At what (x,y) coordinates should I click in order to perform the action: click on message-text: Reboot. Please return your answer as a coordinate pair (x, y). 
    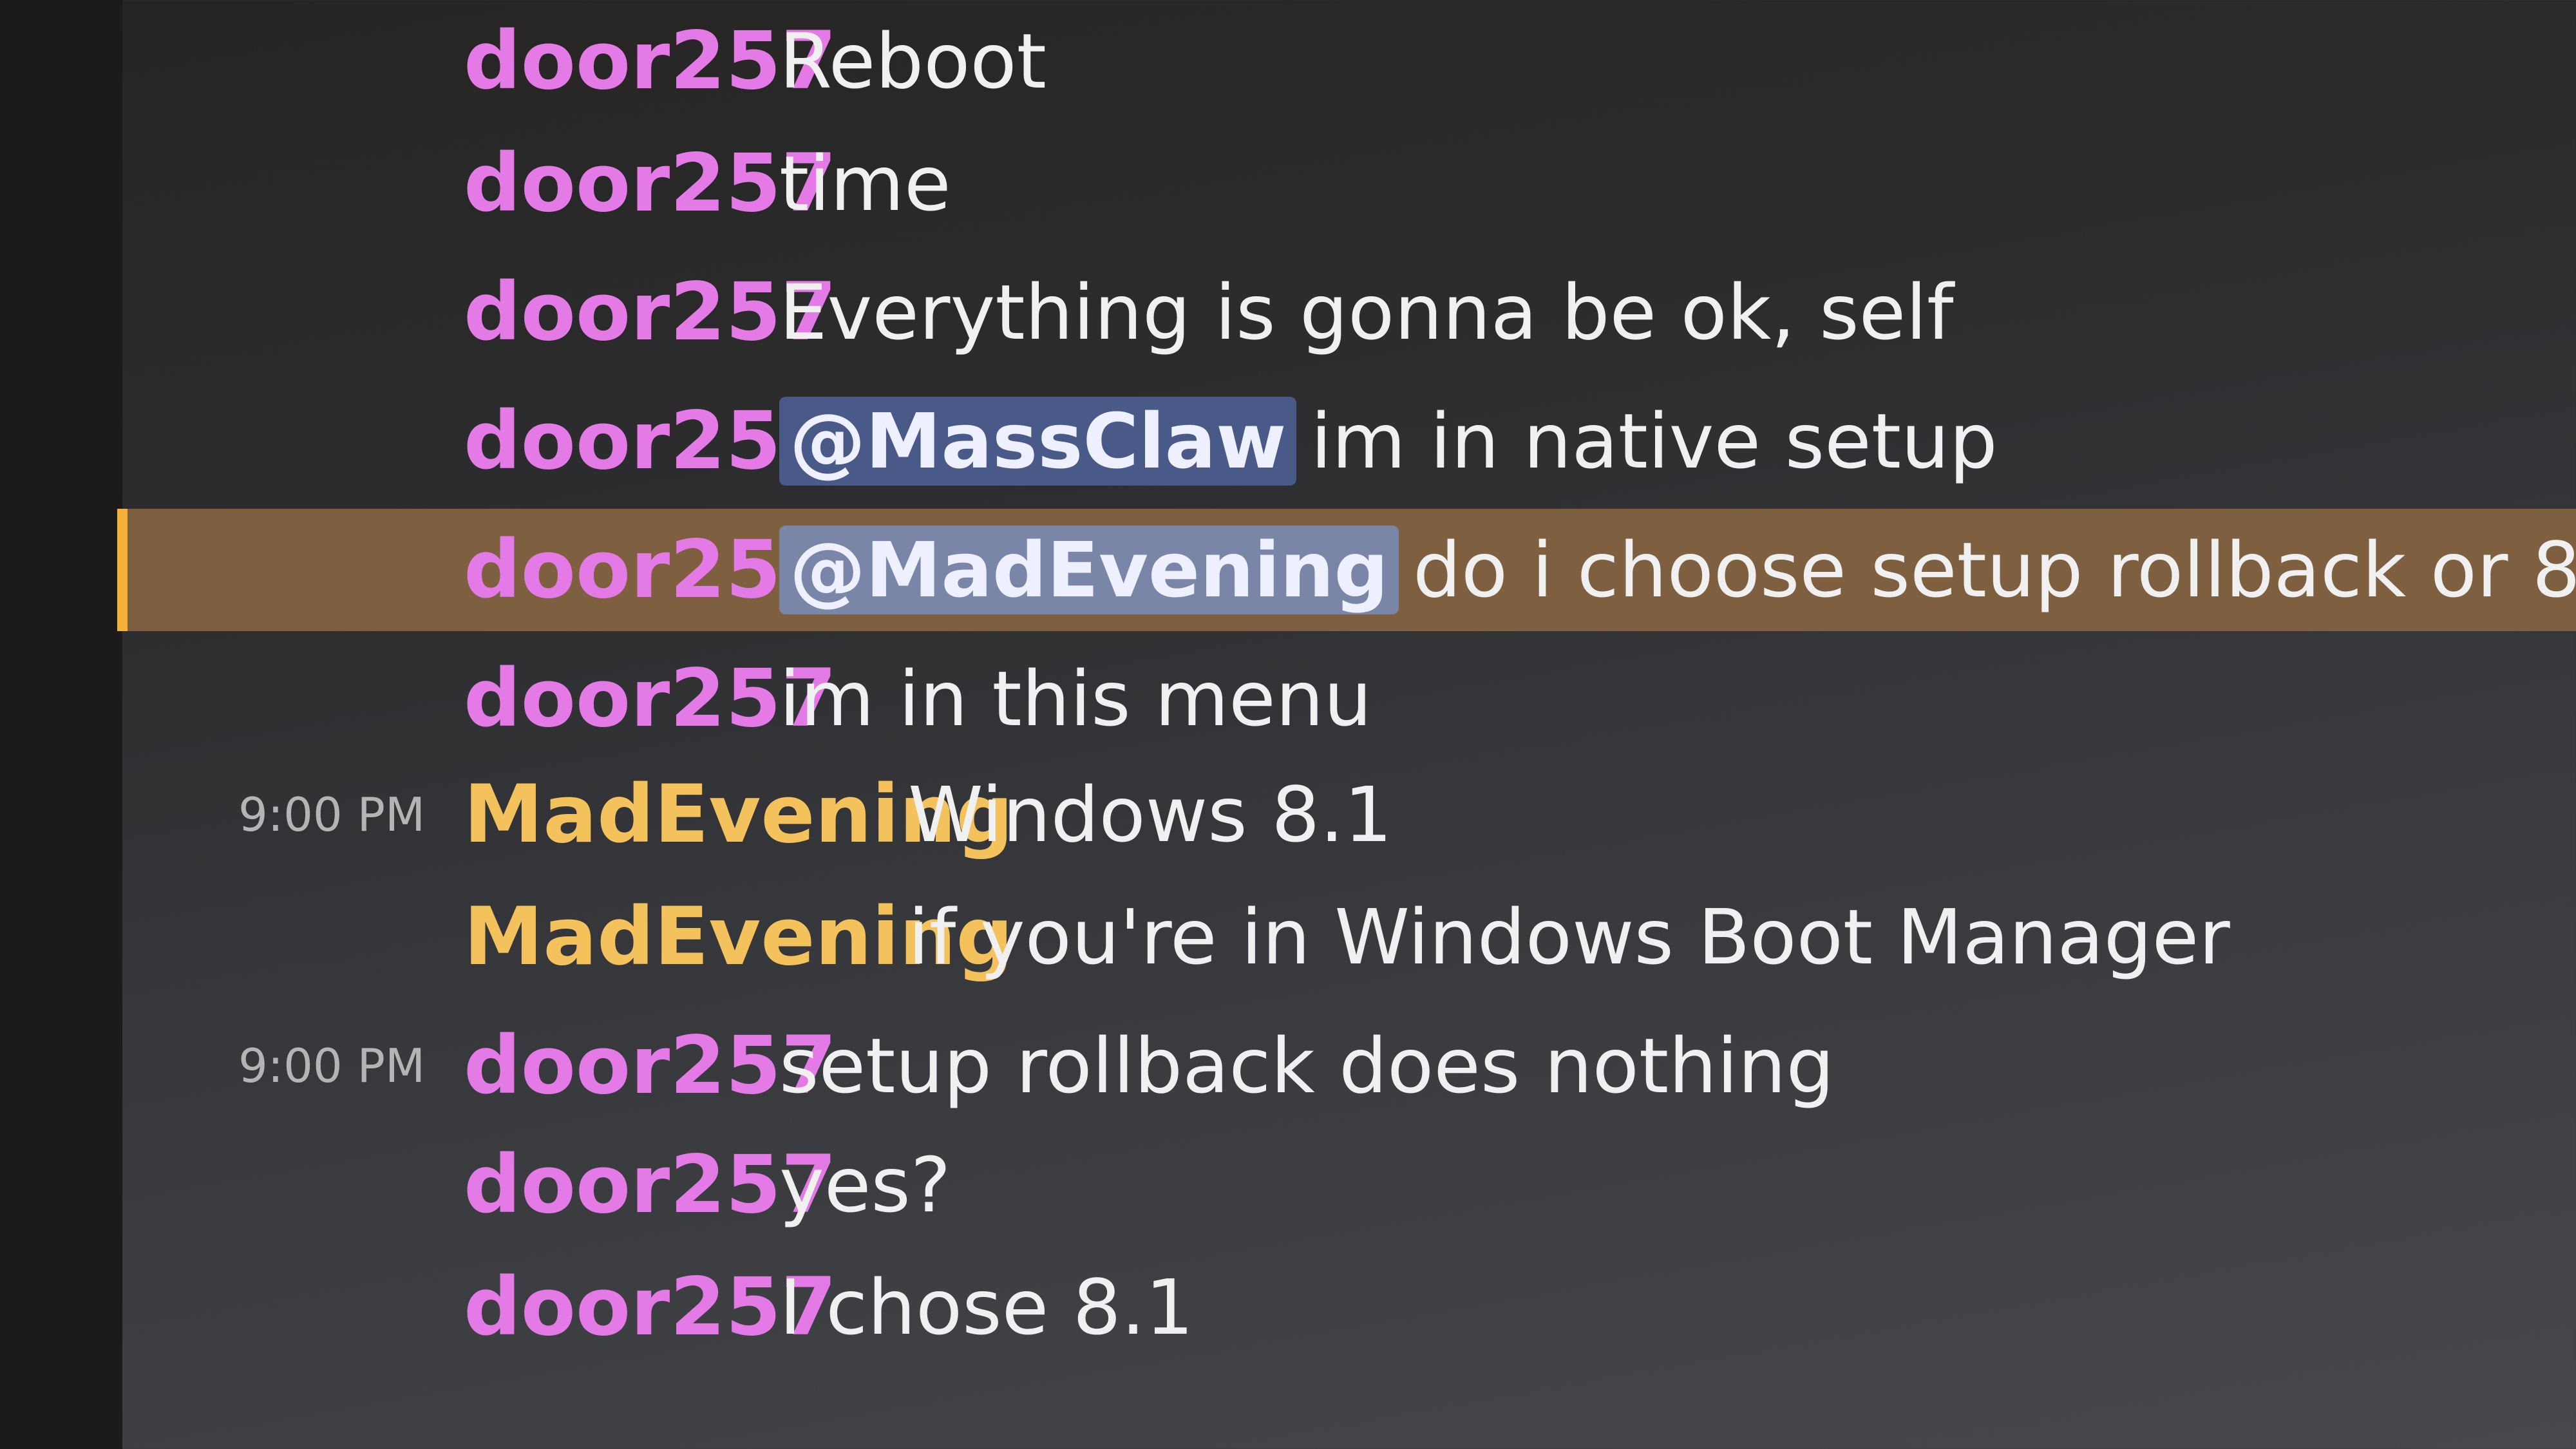
    Looking at the image, I should click on (912, 62).